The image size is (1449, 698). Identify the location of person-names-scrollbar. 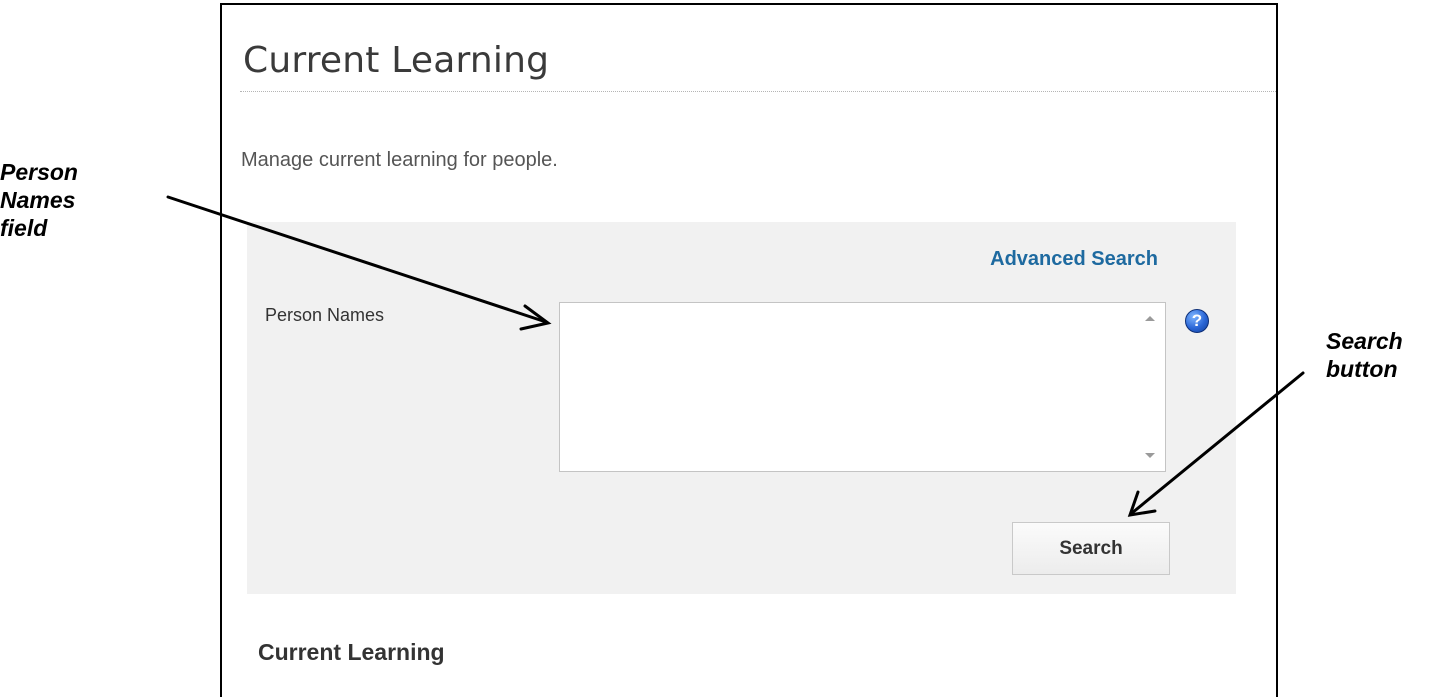
(1150, 387).